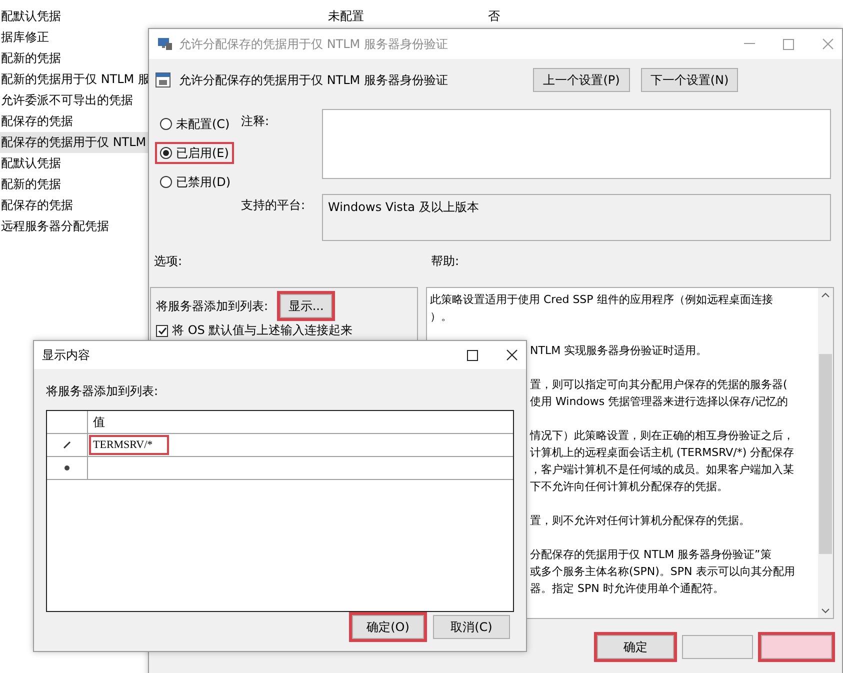 Image resolution: width=843 pixels, height=673 pixels. I want to click on help-text: 情况下）此策略设置，则在正确的相互身份验证之后，, so click(662, 436).